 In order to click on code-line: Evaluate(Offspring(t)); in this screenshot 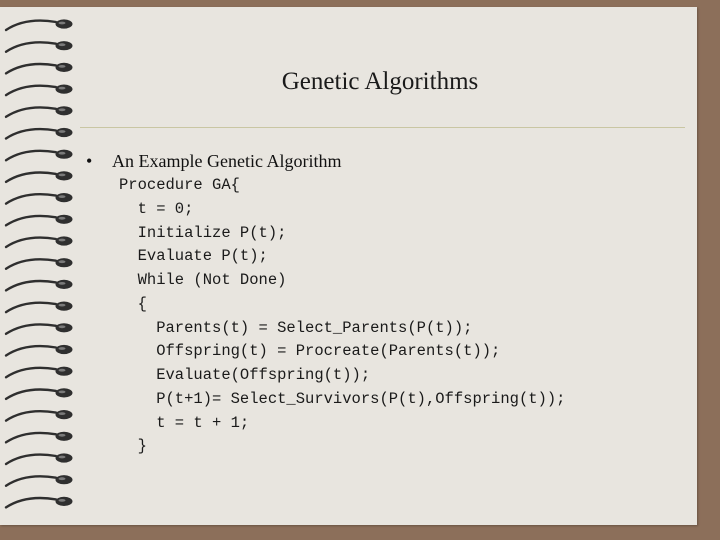, I will do `click(245, 375)`.